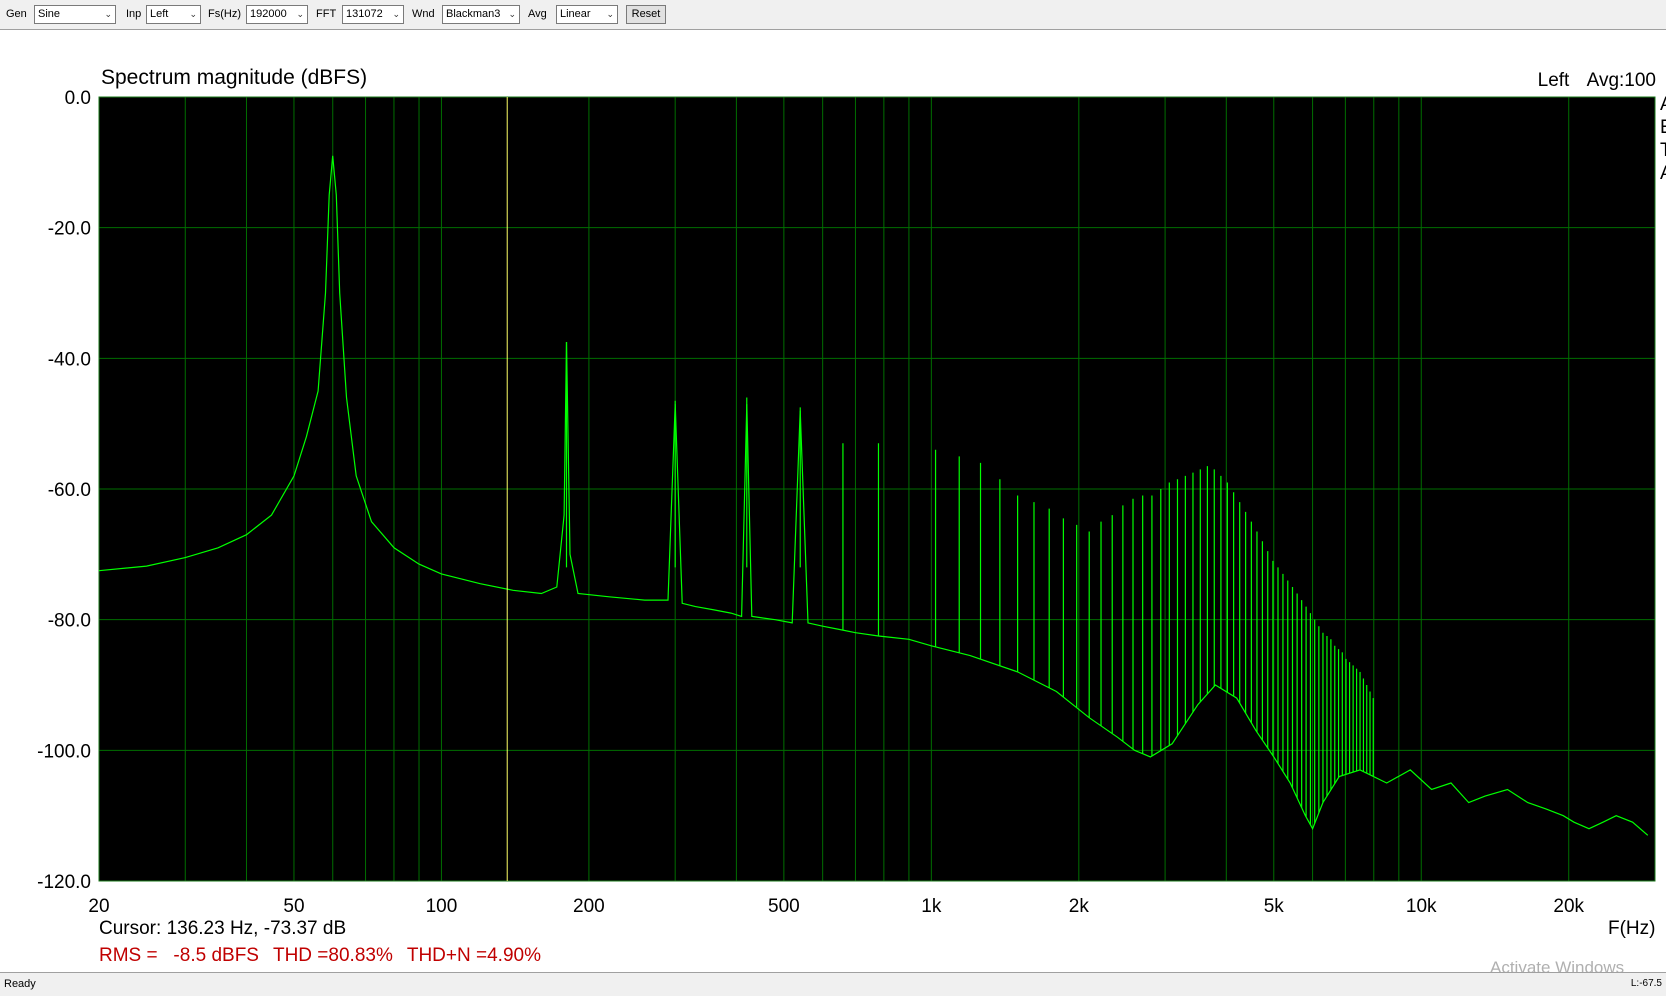 This screenshot has height=996, width=1666. I want to click on fs-label: Fs(Hz), so click(224, 14).